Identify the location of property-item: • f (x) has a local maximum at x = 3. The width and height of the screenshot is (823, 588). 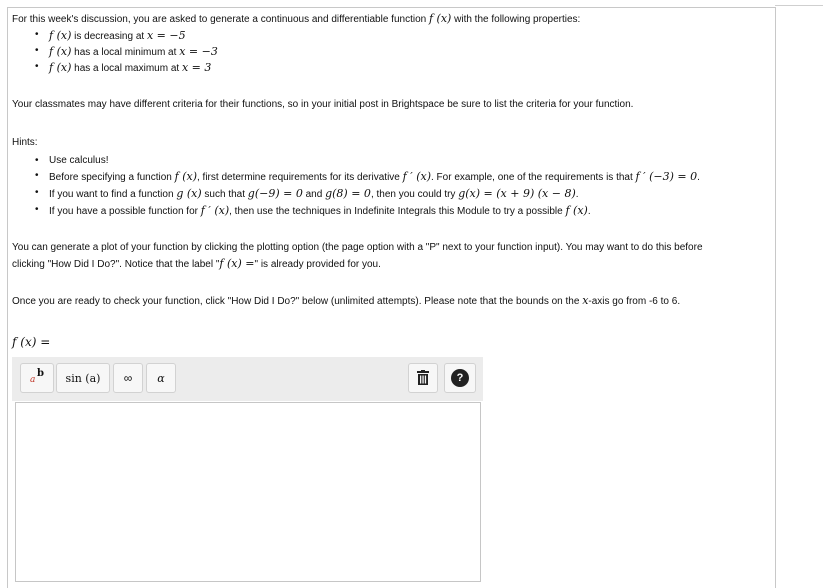
(123, 67).